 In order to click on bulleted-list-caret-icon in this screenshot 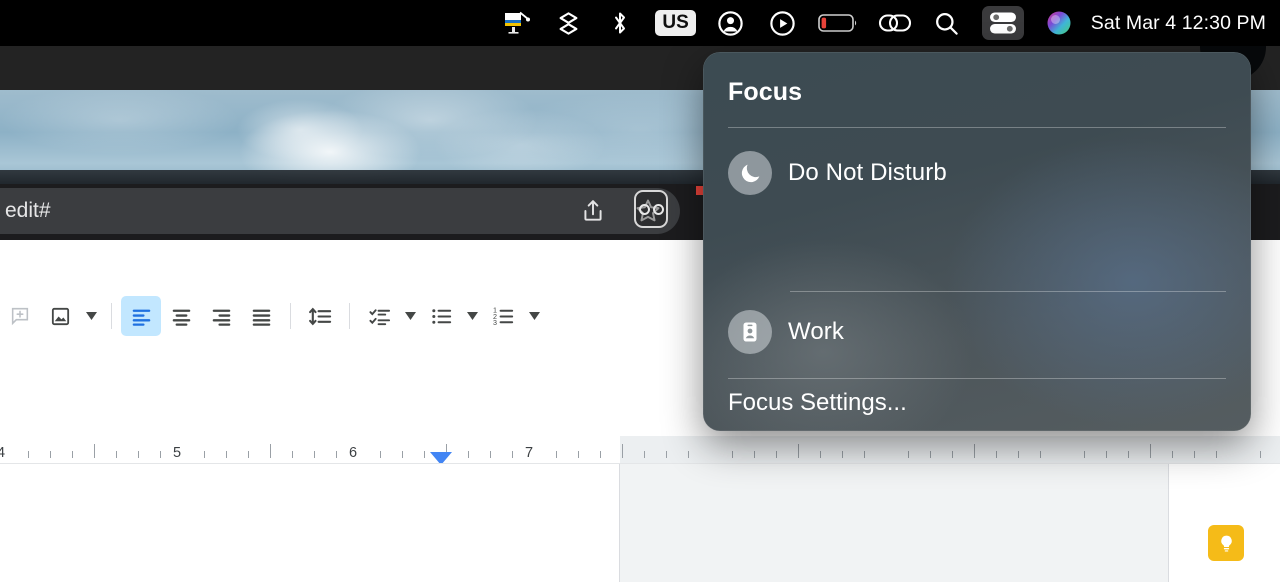, I will do `click(472, 316)`.